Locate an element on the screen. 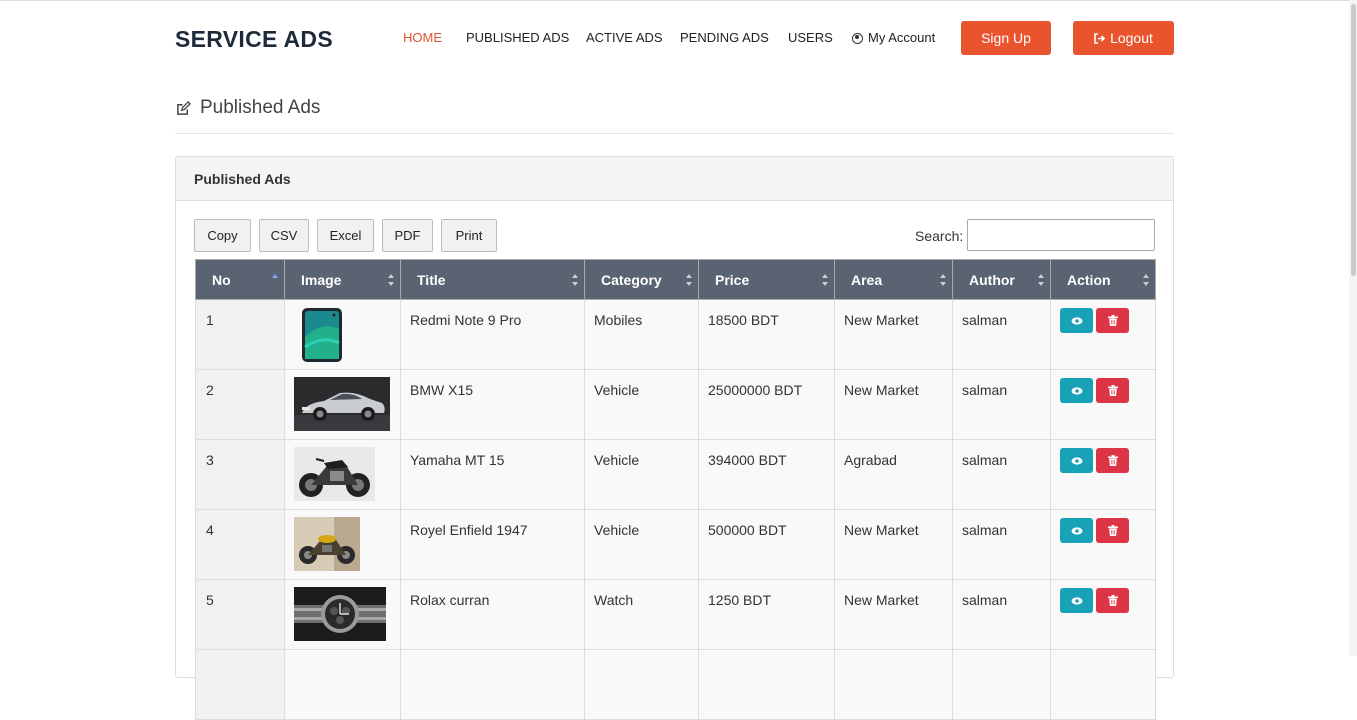 Image resolution: width=1357 pixels, height=720 pixels. cell-category is located at coordinates (641, 684).